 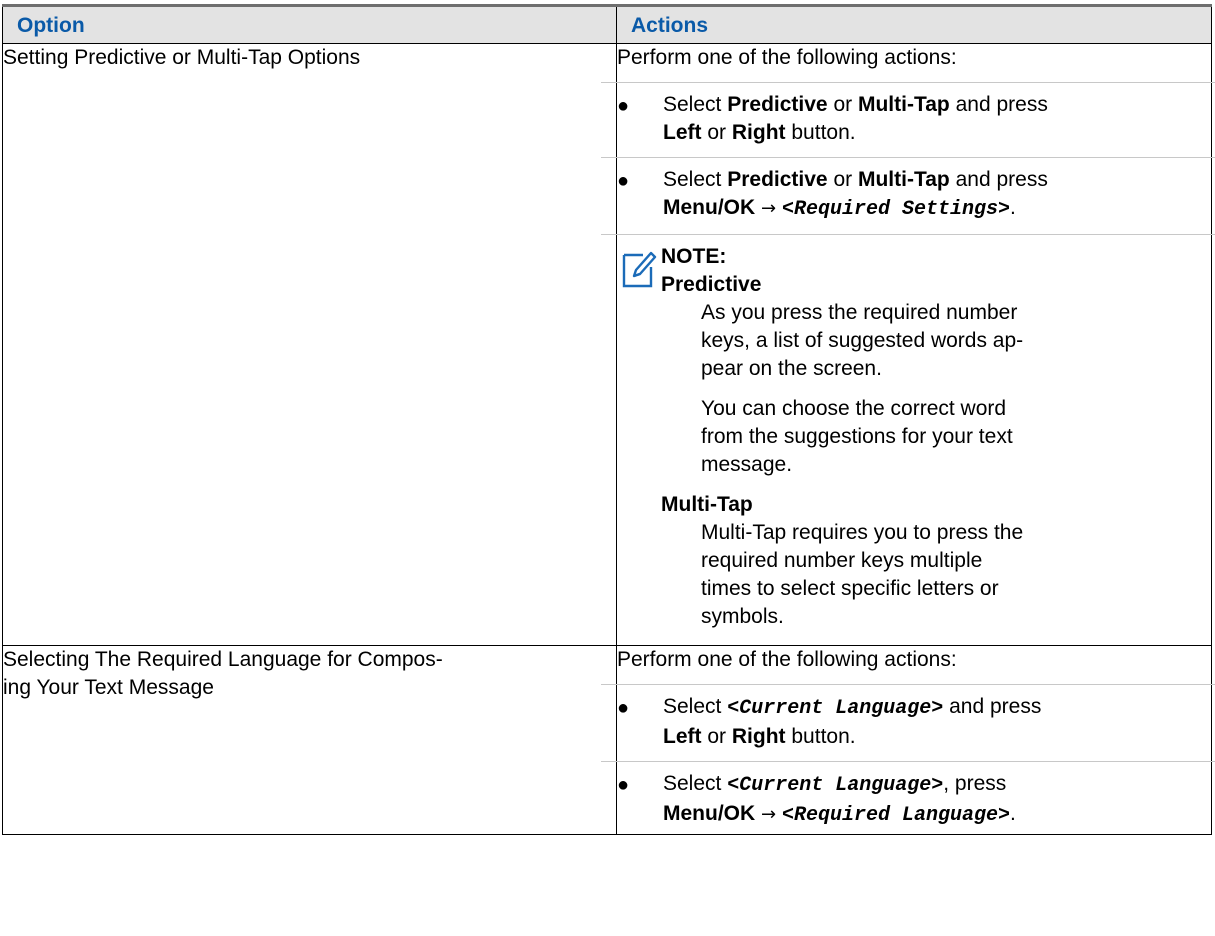 I want to click on table-header-row: Option Actions, so click(x=607, y=24).